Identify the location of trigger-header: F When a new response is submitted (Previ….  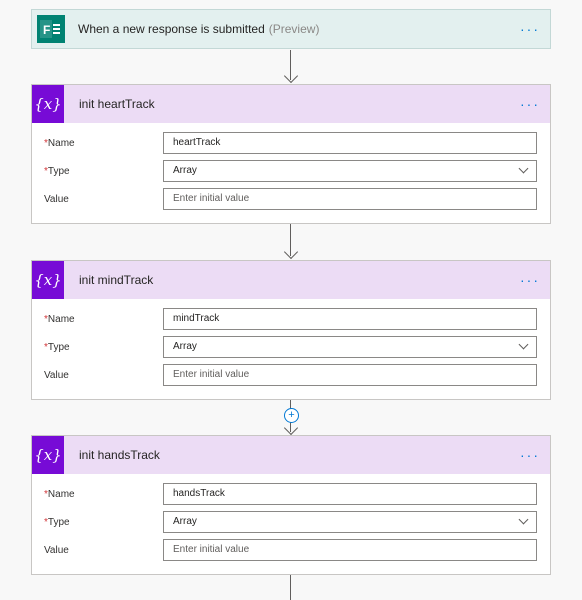
(291, 29).